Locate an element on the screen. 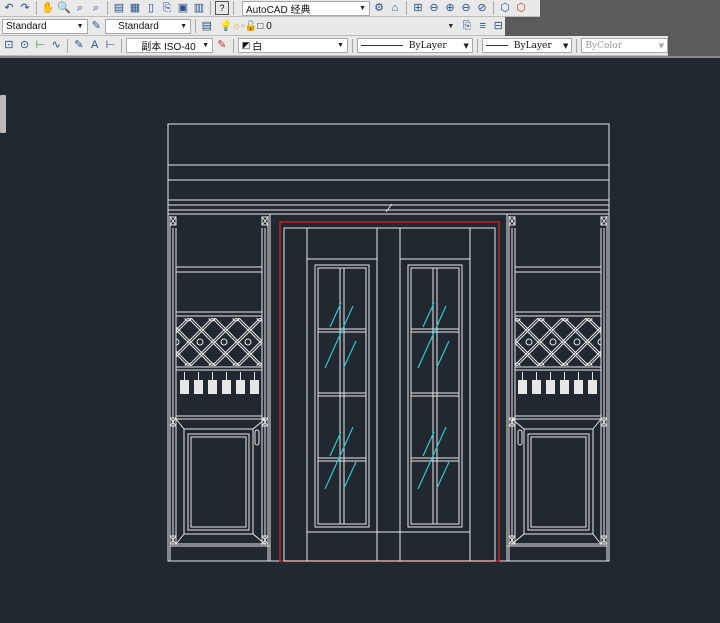 This screenshot has width=720, height=623. dim-style-dropdown: 副本 ISO-40 ▼ is located at coordinates (169, 45).